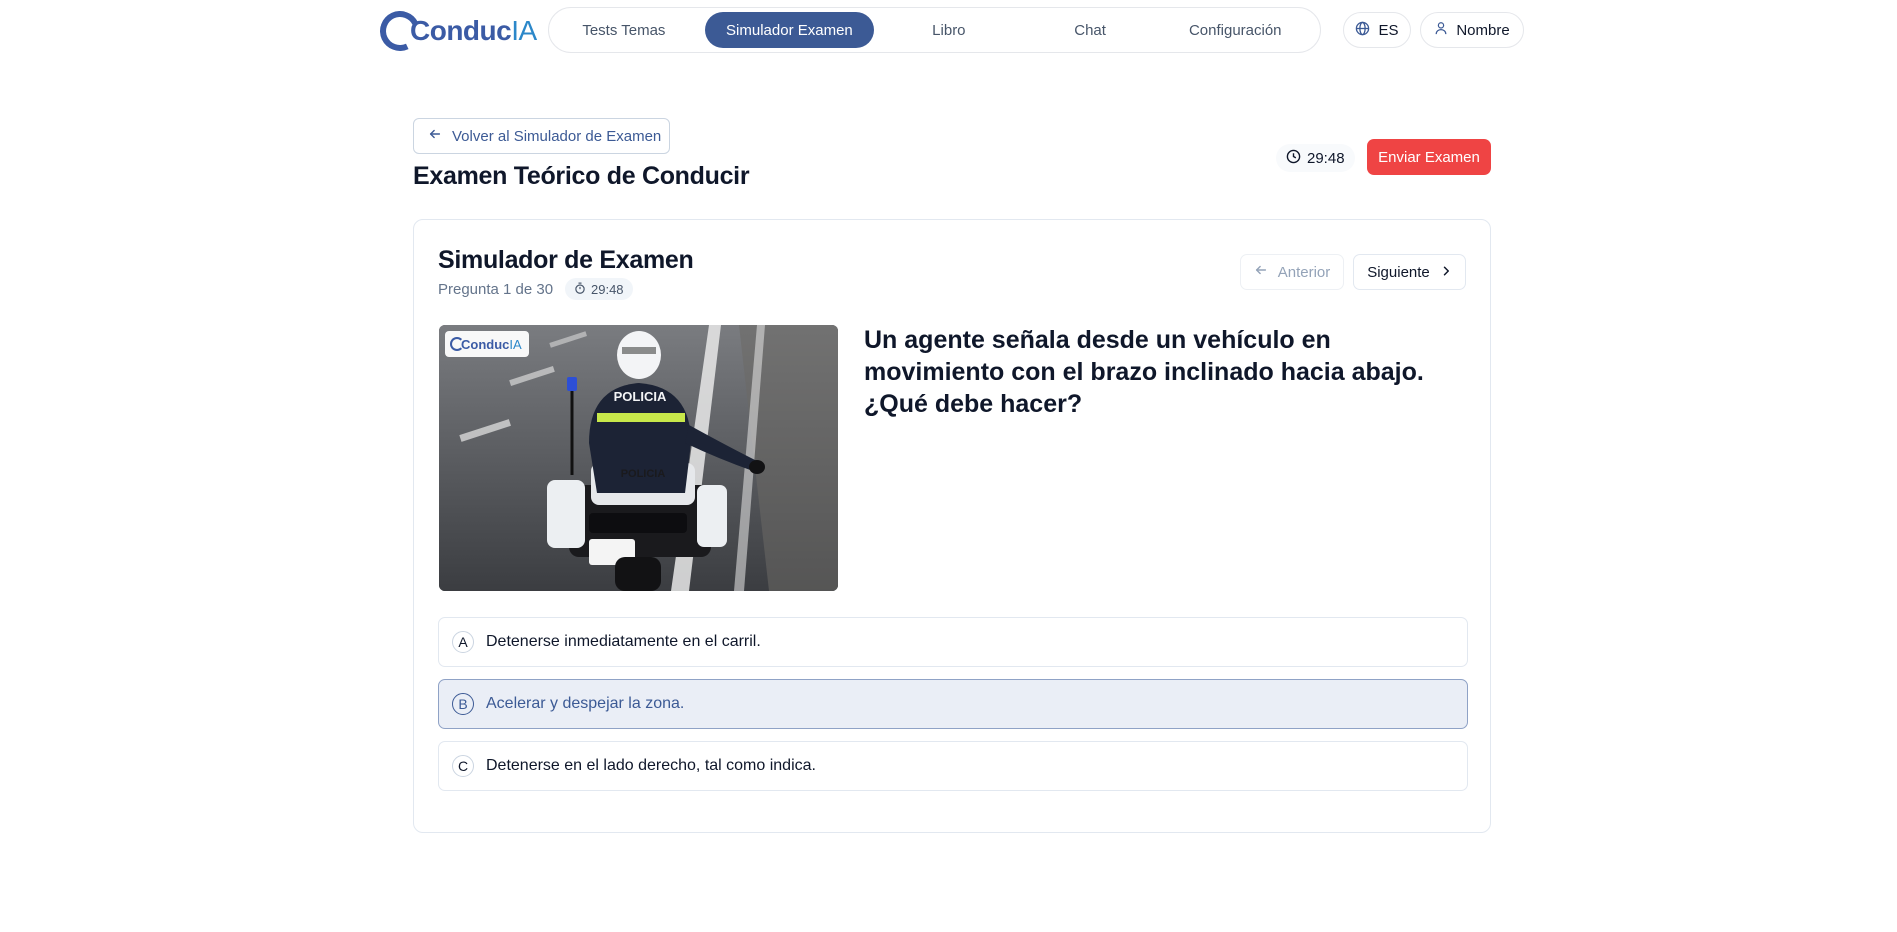 The height and width of the screenshot is (932, 1897). I want to click on watermark-text-accent: IA, so click(515, 344).